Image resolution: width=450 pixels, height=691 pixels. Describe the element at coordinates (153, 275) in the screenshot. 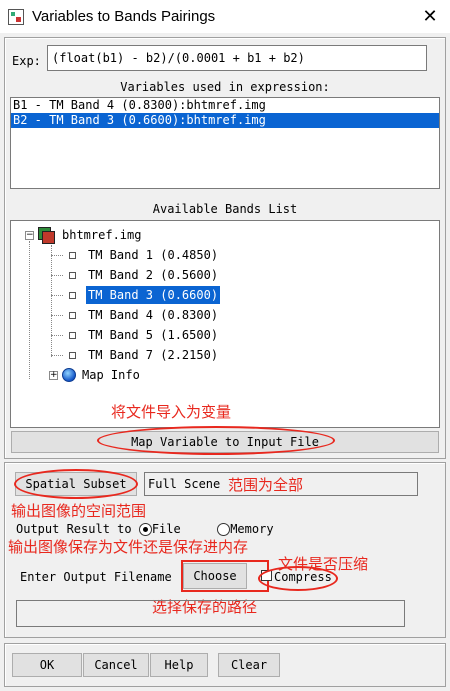

I see `band-label: TM Band 2 (0.5600)` at that location.